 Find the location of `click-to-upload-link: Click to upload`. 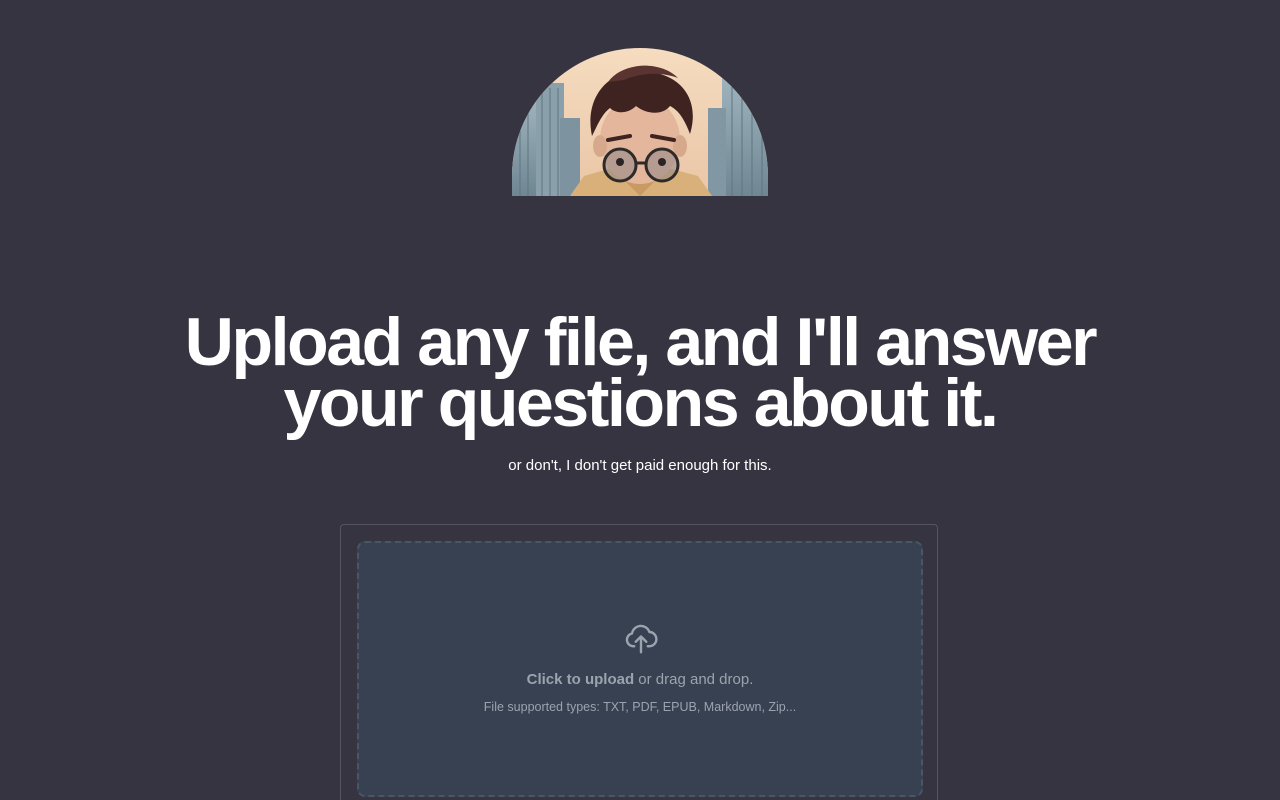

click-to-upload-link: Click to upload is located at coordinates (581, 679).